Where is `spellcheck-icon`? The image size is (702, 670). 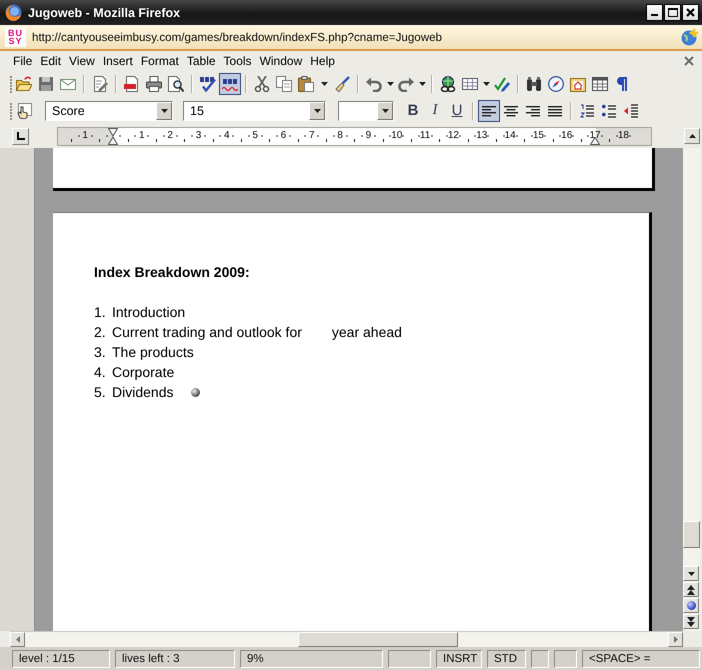
spellcheck-icon is located at coordinates (208, 84).